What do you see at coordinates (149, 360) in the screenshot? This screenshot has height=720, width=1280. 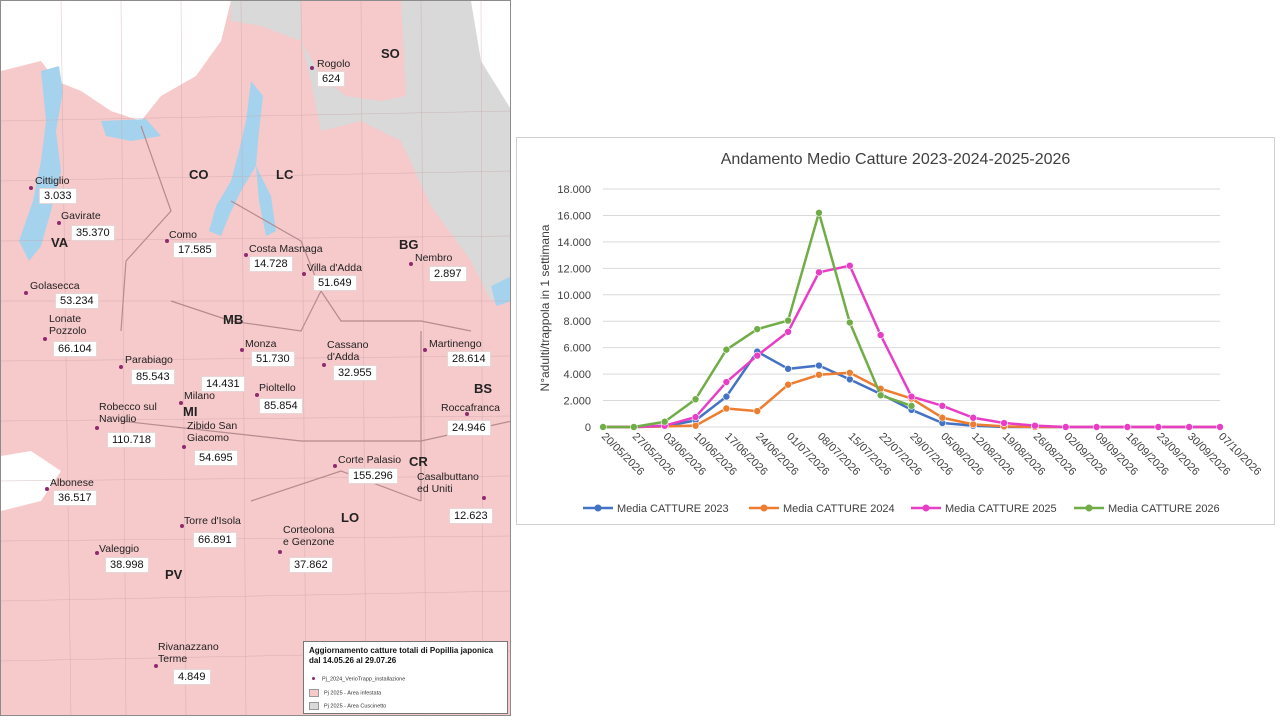 I see `station-name: Parabiago` at bounding box center [149, 360].